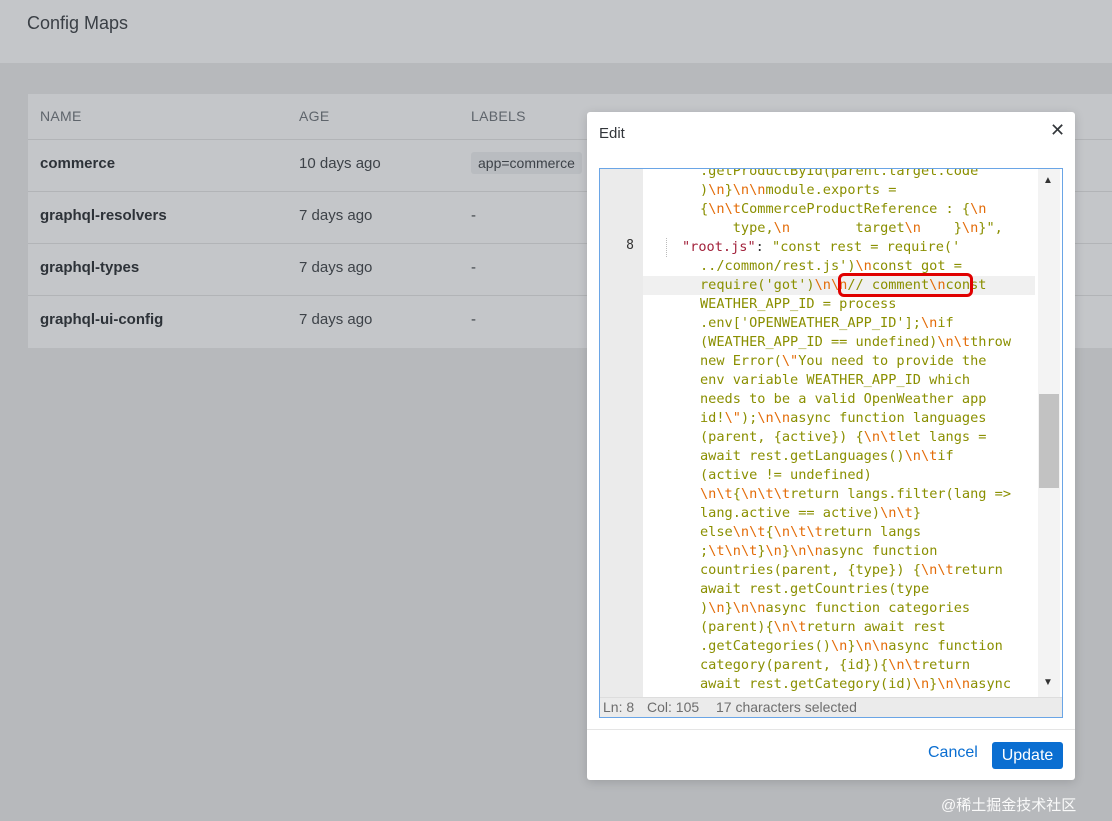 The image size is (1112, 821). What do you see at coordinates (835, 665) in the screenshot?
I see `code-line: category(parent, {id}){\n\treturn` at bounding box center [835, 665].